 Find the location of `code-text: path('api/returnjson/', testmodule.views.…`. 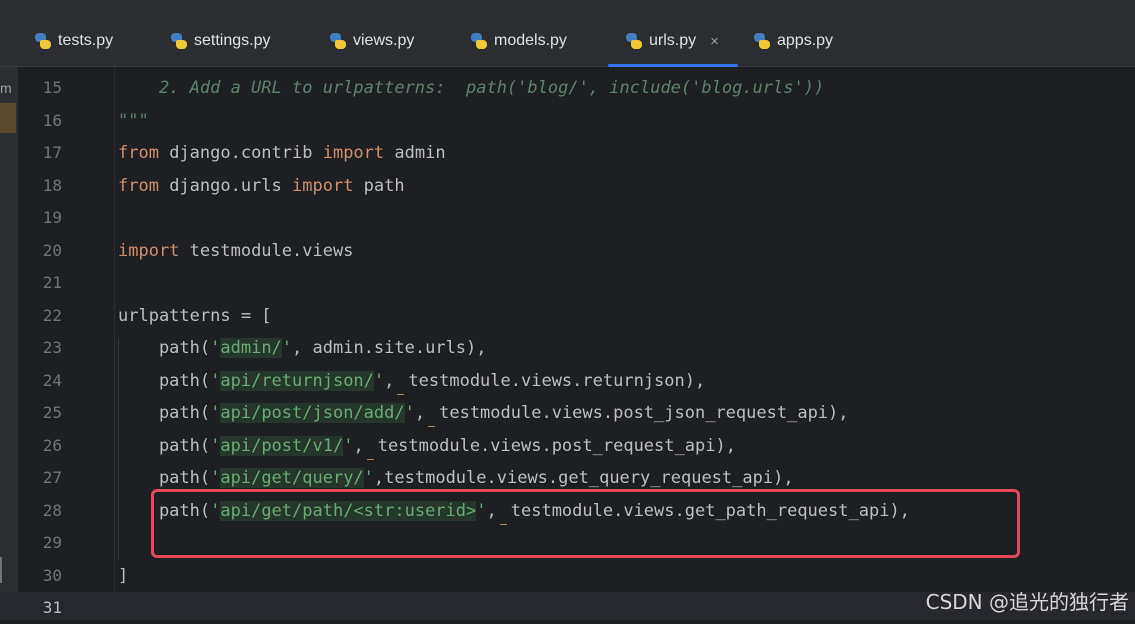

code-text: path('api/returnjson/', testmodule.views.… is located at coordinates (411, 381).